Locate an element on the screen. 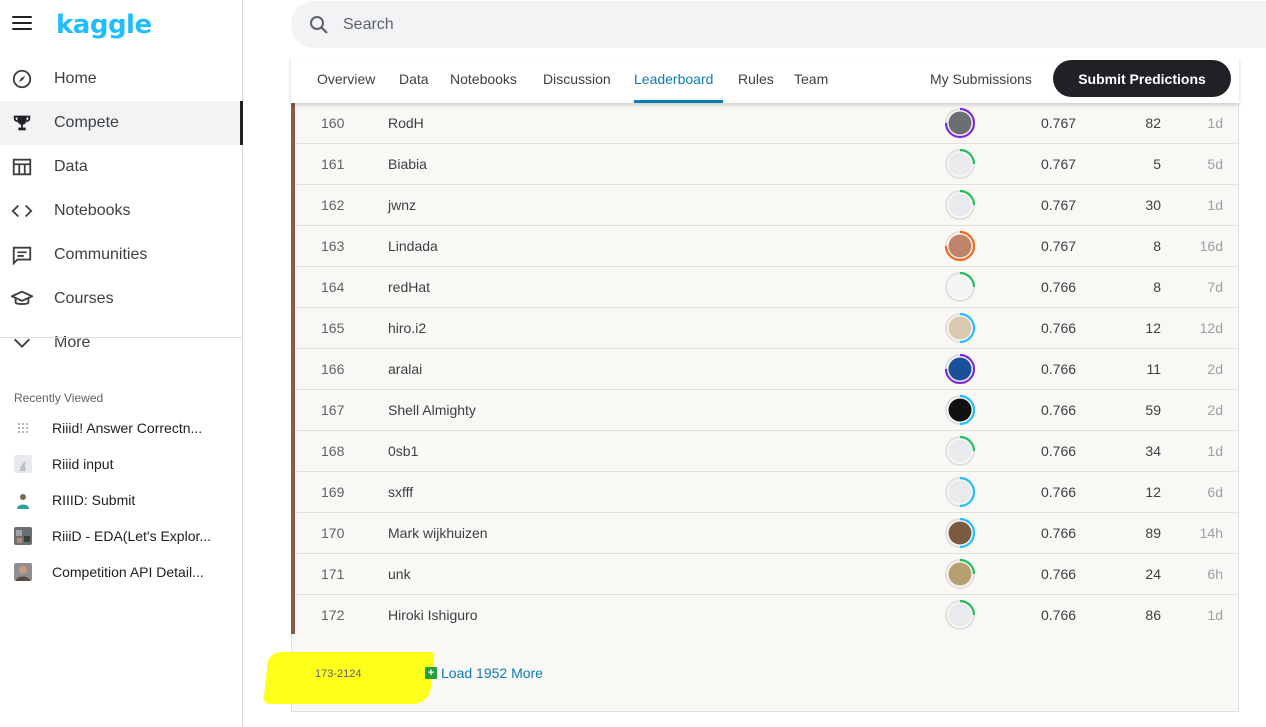 The width and height of the screenshot is (1266, 727). last-submission: 7d is located at coordinates (1215, 287).